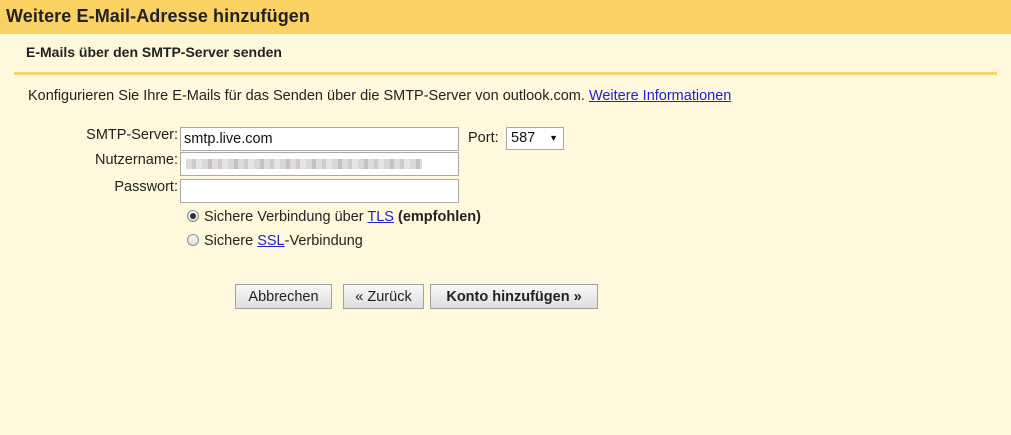  I want to click on section-heading: E-Mails über den SMTP-Server senden, so click(154, 52).